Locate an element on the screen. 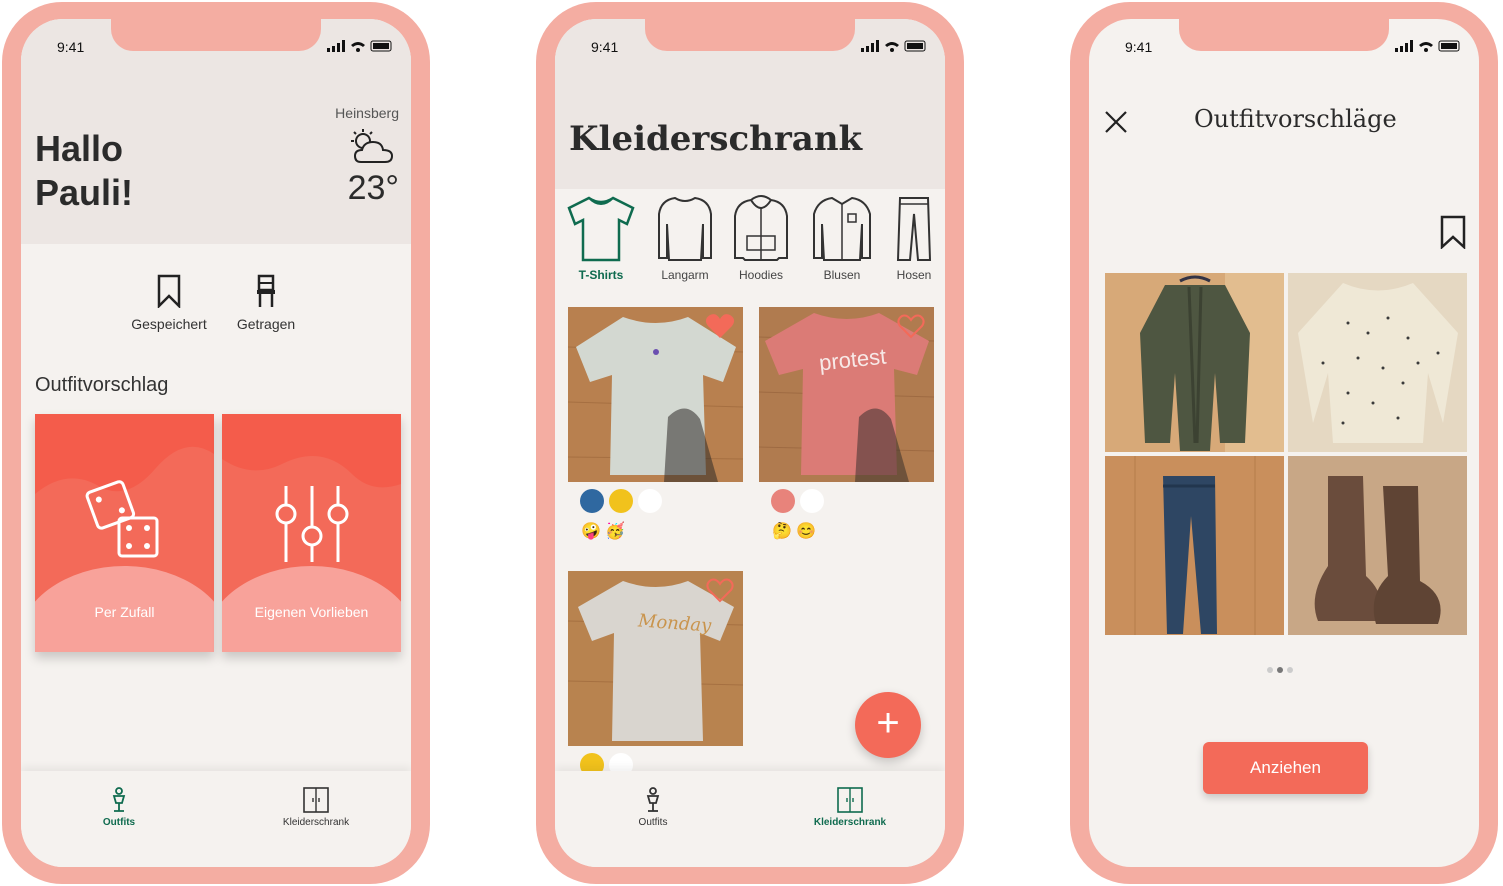 The height and width of the screenshot is (886, 1503). random-outfit-card: Per Zufall is located at coordinates (124, 533).